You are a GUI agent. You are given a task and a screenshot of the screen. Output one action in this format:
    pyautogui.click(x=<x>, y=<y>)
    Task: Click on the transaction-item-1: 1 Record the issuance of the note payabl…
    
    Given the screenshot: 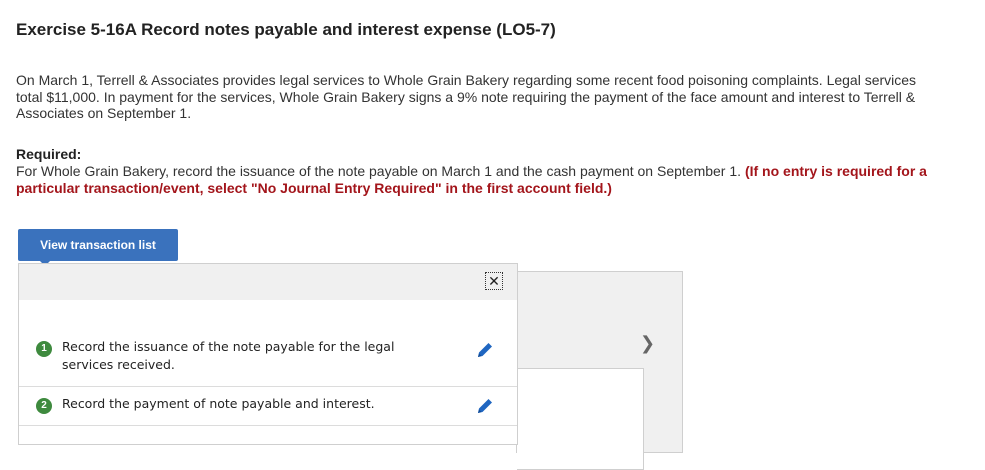 What is the action you would take?
    pyautogui.click(x=268, y=361)
    